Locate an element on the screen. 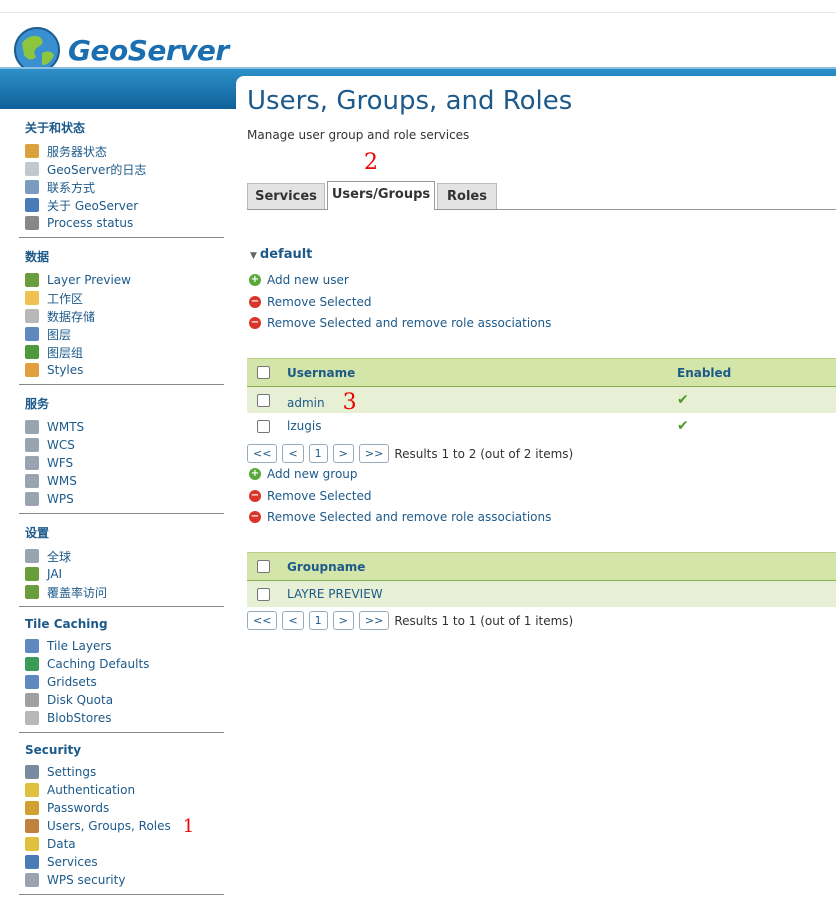 This screenshot has width=836, height=897. sidebar-item: 图层 is located at coordinates (124, 334).